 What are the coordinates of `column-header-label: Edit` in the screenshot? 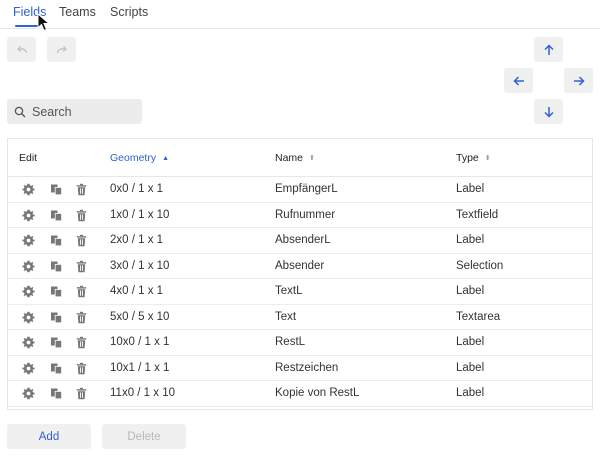 It's located at (28, 158).